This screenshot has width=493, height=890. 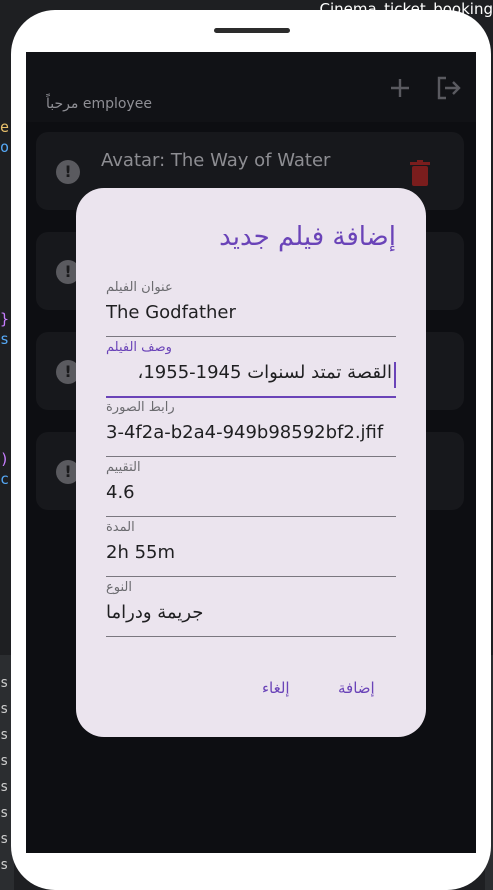 What do you see at coordinates (252, 30) in the screenshot?
I see `speaker-notch` at bounding box center [252, 30].